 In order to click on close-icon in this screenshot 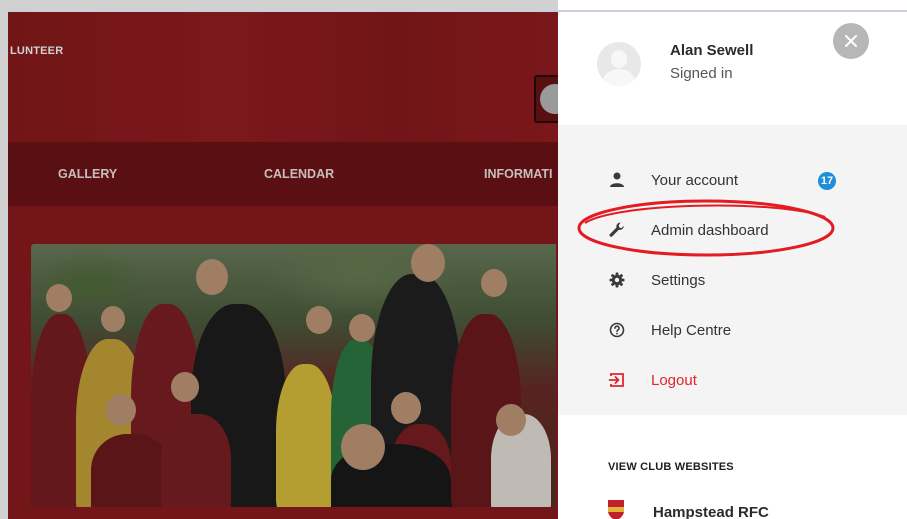, I will do `click(851, 41)`.